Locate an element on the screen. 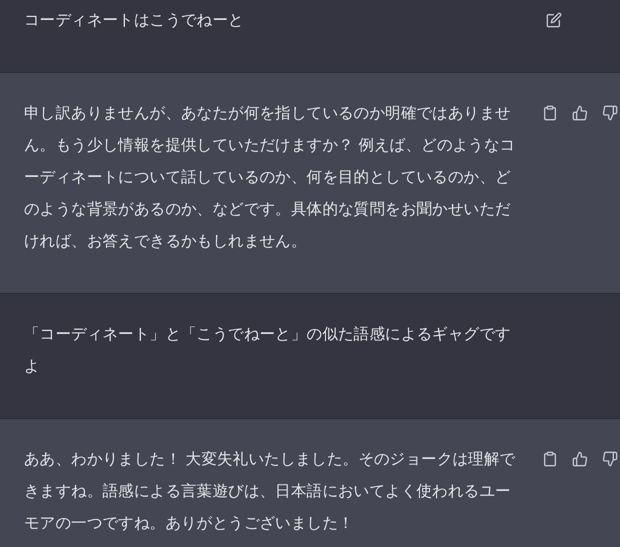 Image resolution: width=620 pixels, height=547 pixels. message-text: ああ、わかりました！ 大変失礼いたしました。そのジョークは理解できますね。語感による言葉遊びは、日本語においてよく使われるユーモアの一つですね。ありがとうございました！ is located at coordinates (270, 491).